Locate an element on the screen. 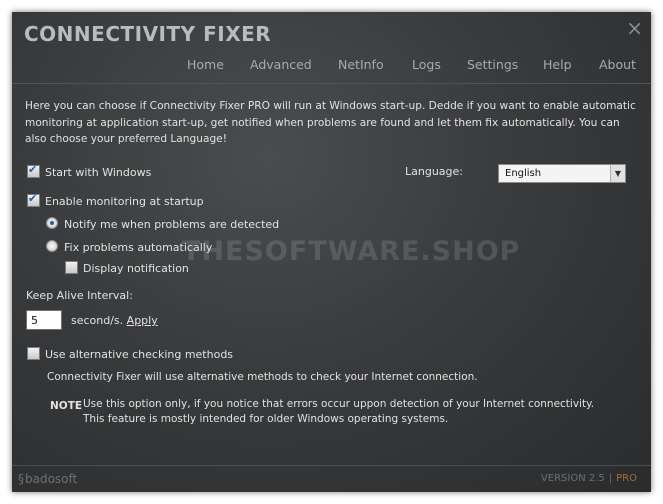 Image resolution: width=663 pixels, height=504 pixels. nav-advanced: Advanced is located at coordinates (281, 64).